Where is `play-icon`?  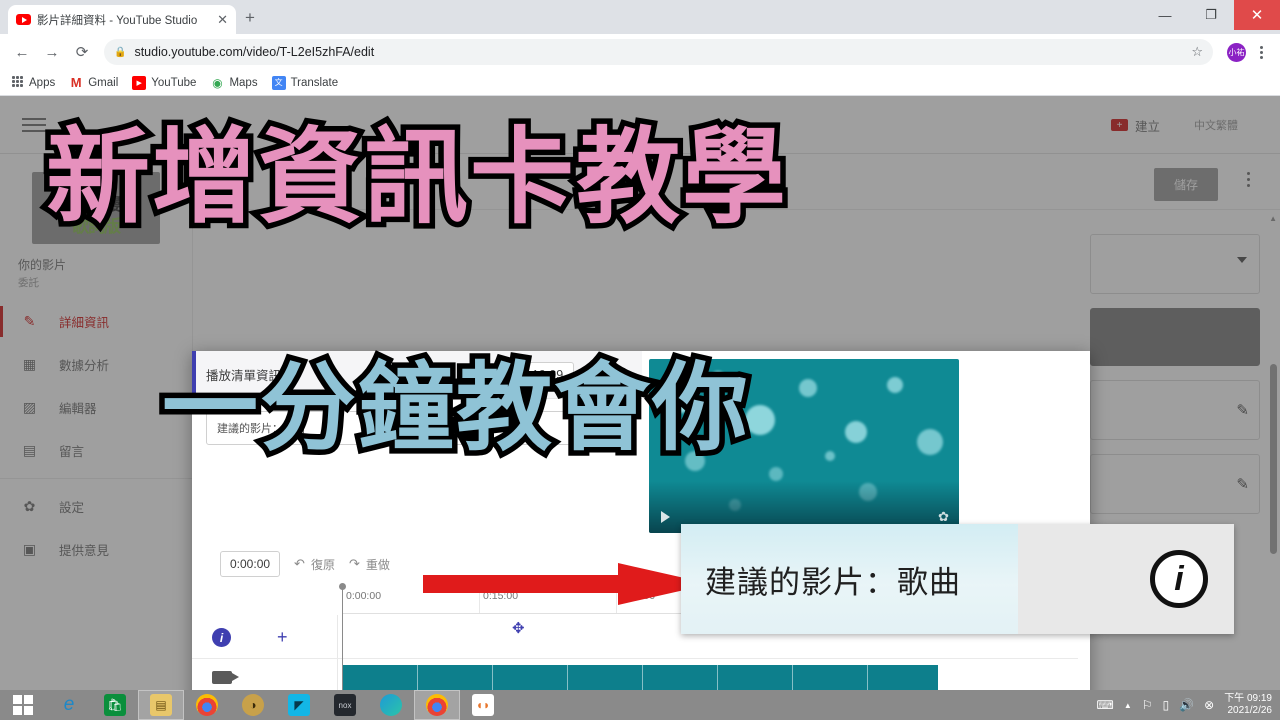 play-icon is located at coordinates (665, 517).